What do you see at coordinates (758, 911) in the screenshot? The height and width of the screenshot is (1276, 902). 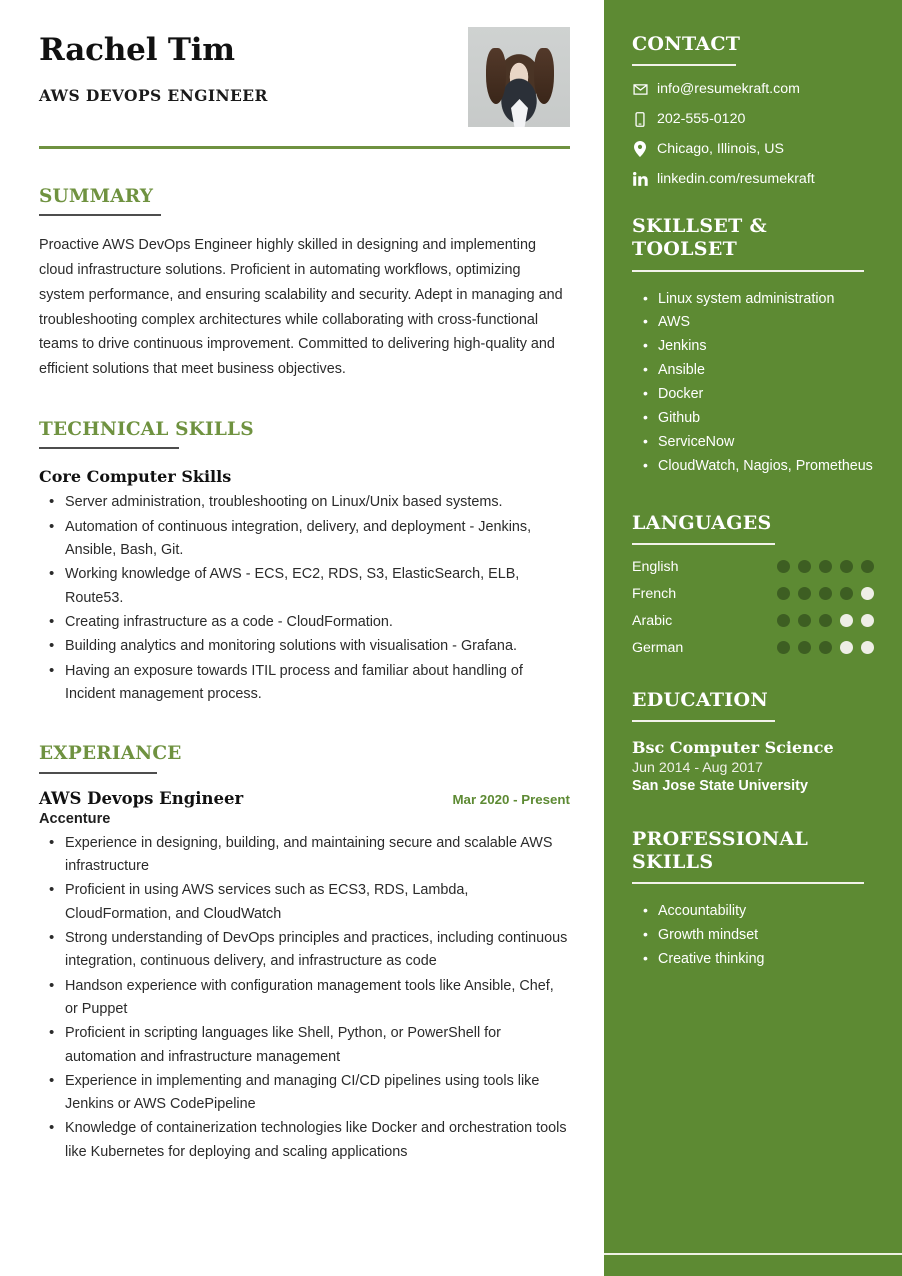 I see `list-item: Accountability` at bounding box center [758, 911].